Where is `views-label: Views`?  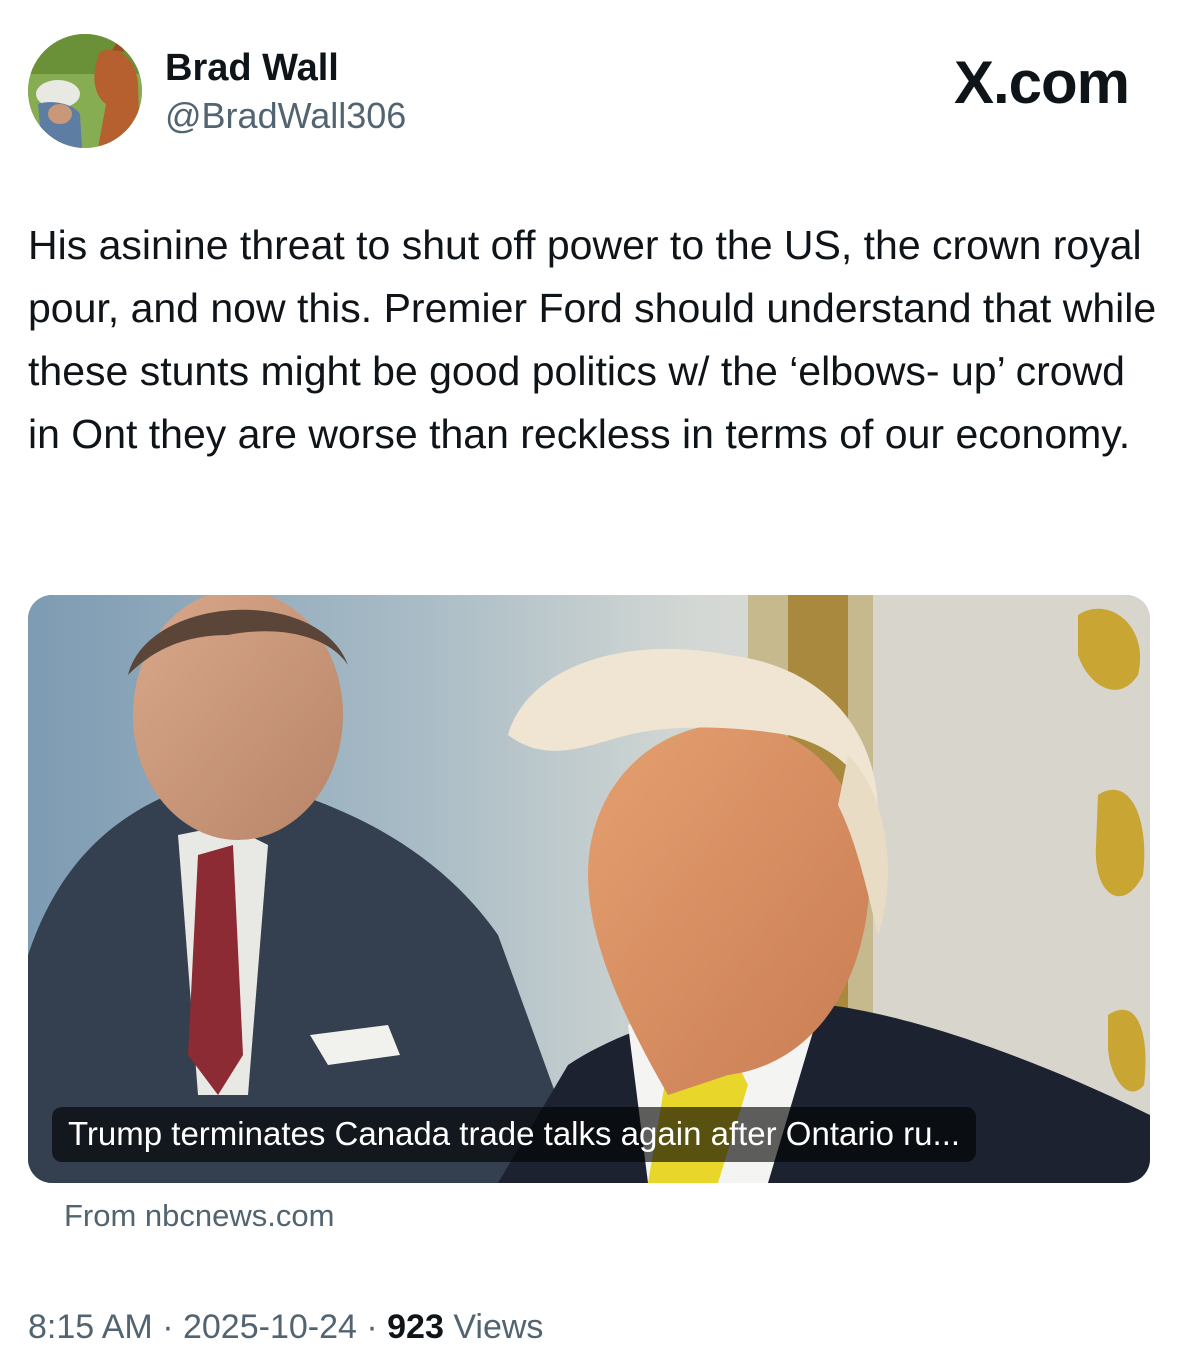
views-label: Views is located at coordinates (498, 1327).